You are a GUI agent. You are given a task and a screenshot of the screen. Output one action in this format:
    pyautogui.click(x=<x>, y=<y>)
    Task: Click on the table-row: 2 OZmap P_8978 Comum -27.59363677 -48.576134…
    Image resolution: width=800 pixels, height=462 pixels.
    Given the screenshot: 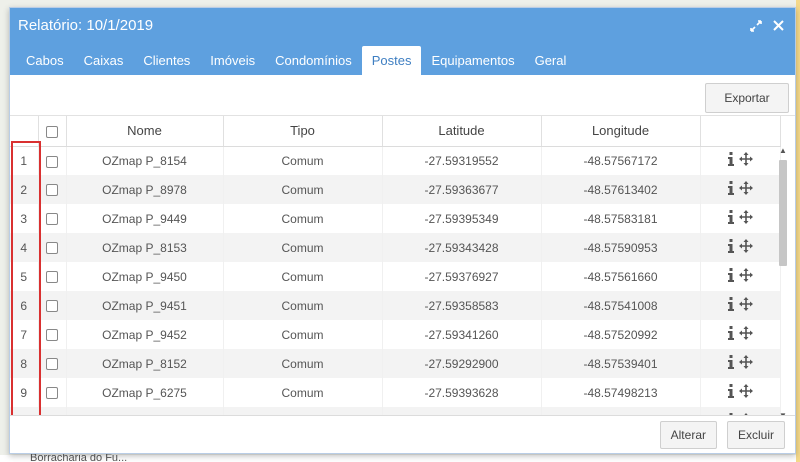 What is the action you would take?
    pyautogui.click(x=395, y=189)
    